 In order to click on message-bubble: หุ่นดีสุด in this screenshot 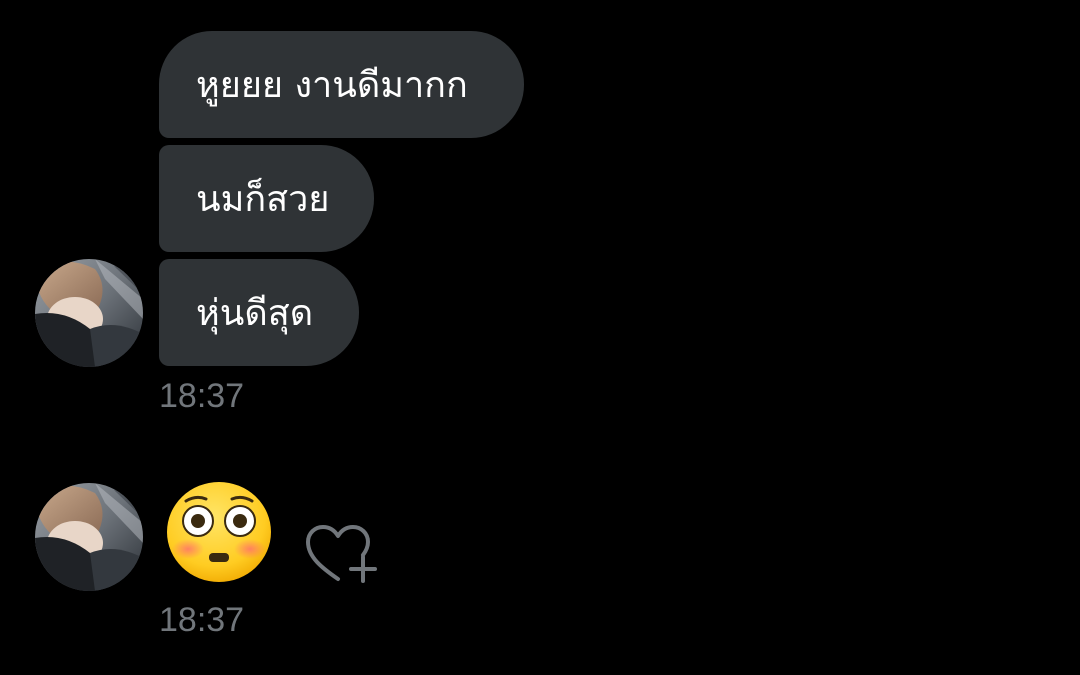, I will do `click(259, 312)`.